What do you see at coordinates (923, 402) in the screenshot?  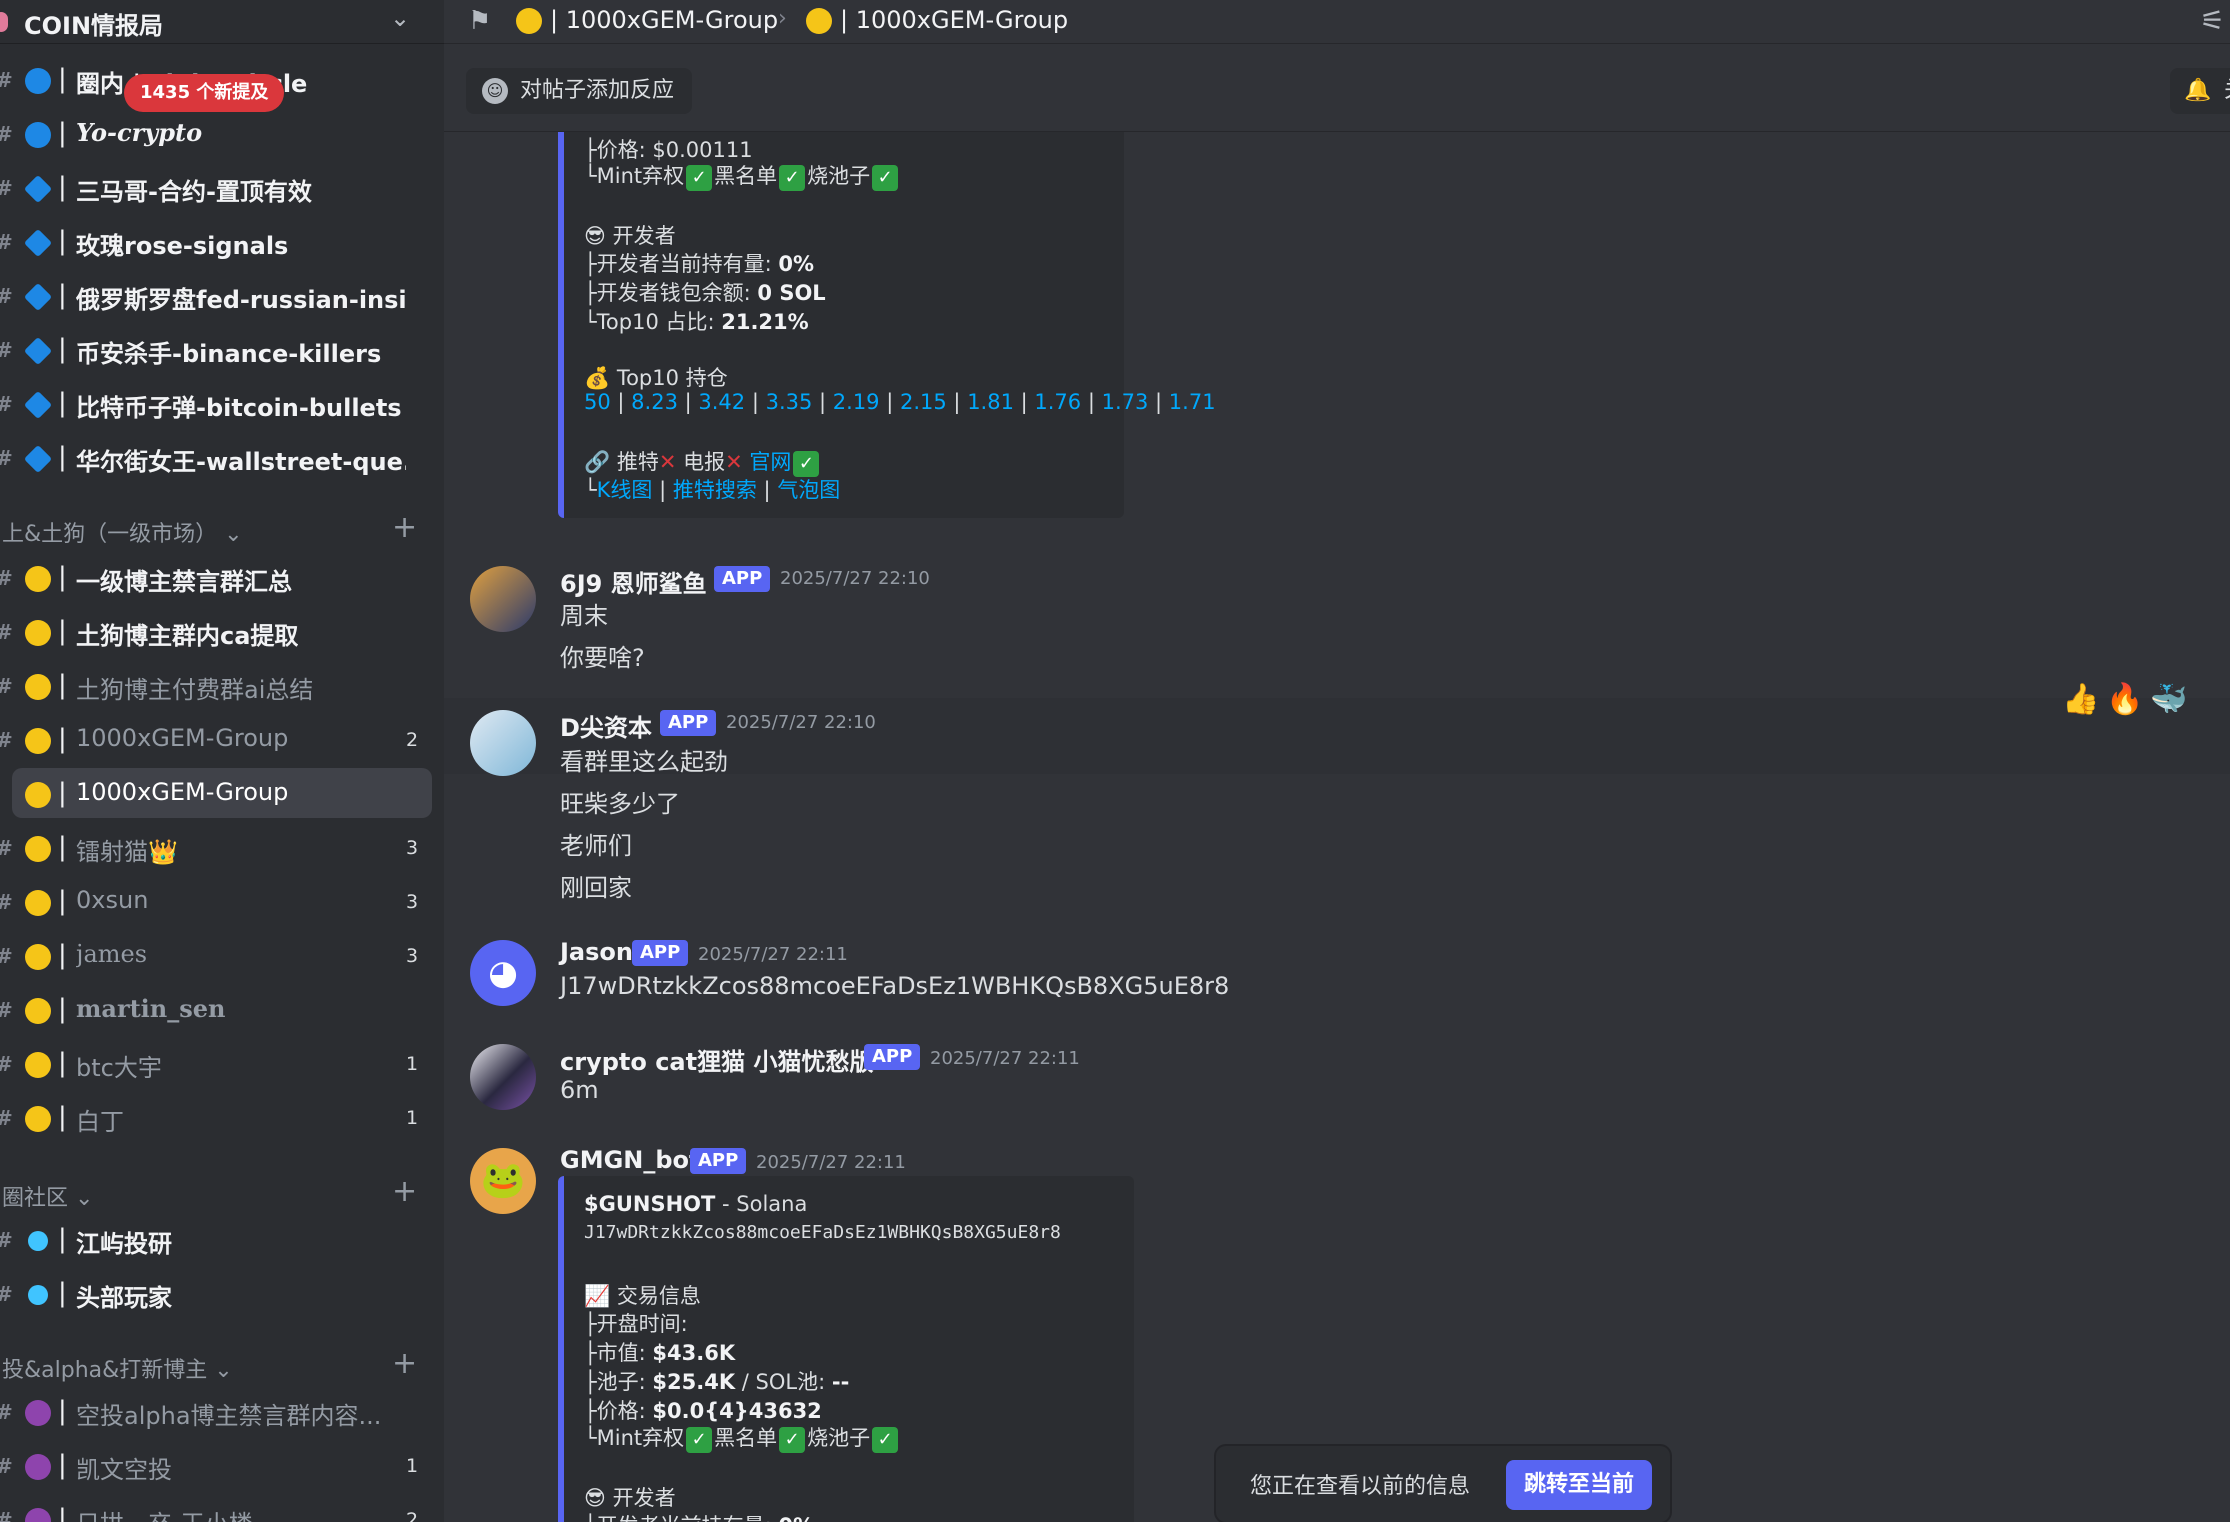 I see `holder-link: 2.15` at bounding box center [923, 402].